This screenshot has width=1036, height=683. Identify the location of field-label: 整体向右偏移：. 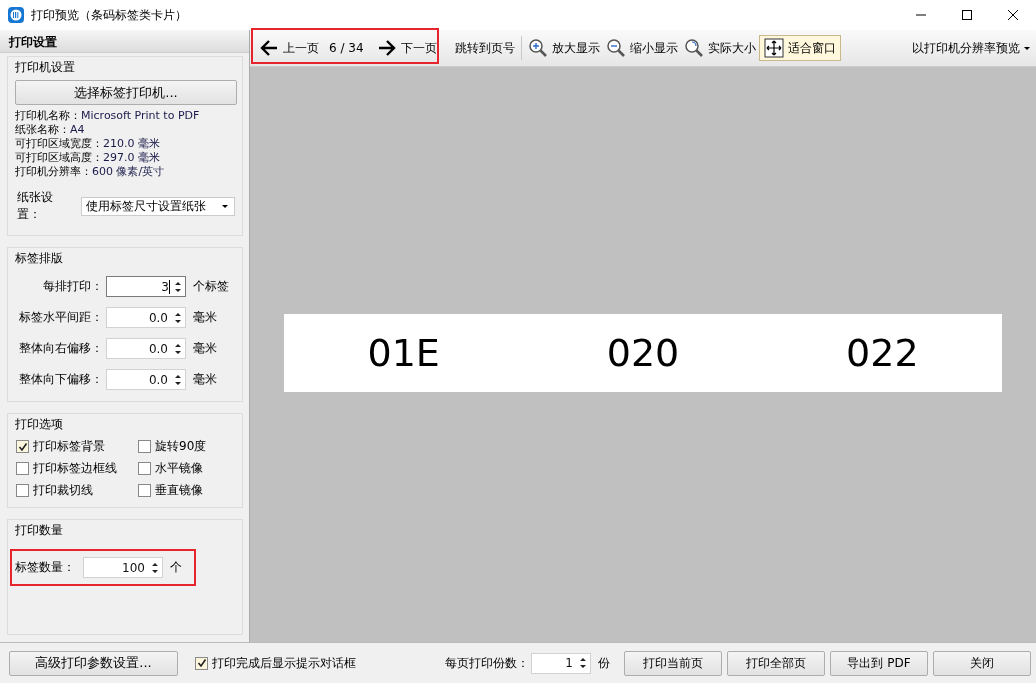
(60, 348).